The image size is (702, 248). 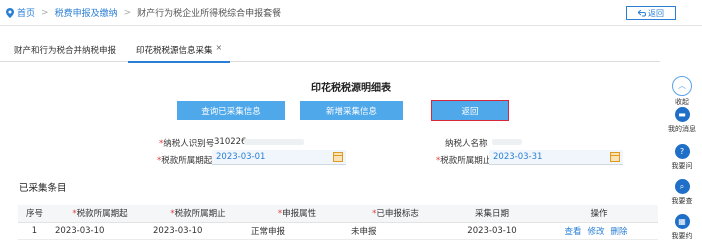 What do you see at coordinates (682, 151) in the screenshot?
I see `question-icon: ?` at bounding box center [682, 151].